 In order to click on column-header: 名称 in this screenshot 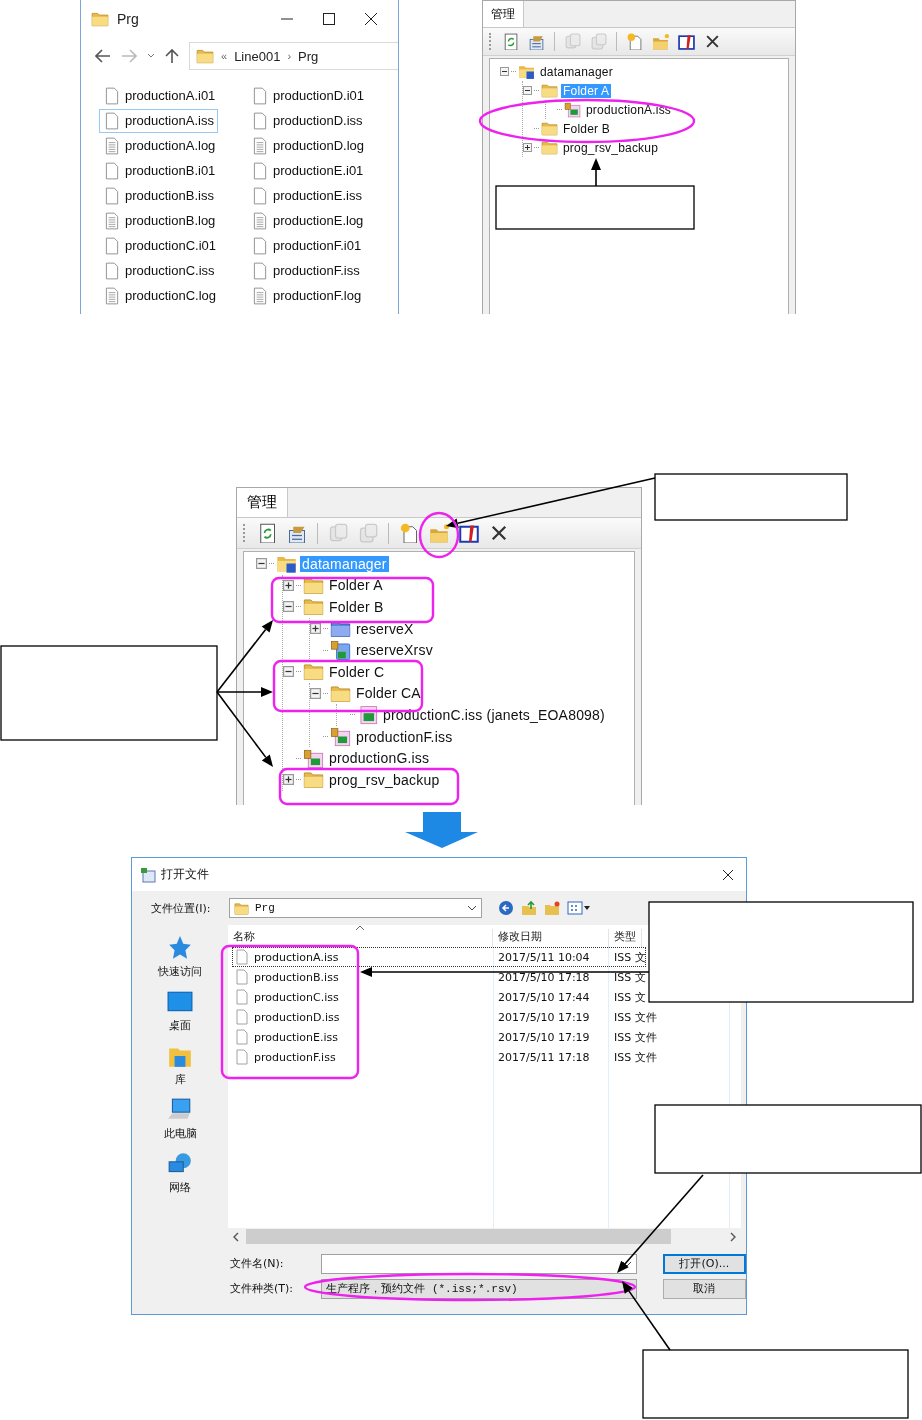, I will do `click(360, 938)`.